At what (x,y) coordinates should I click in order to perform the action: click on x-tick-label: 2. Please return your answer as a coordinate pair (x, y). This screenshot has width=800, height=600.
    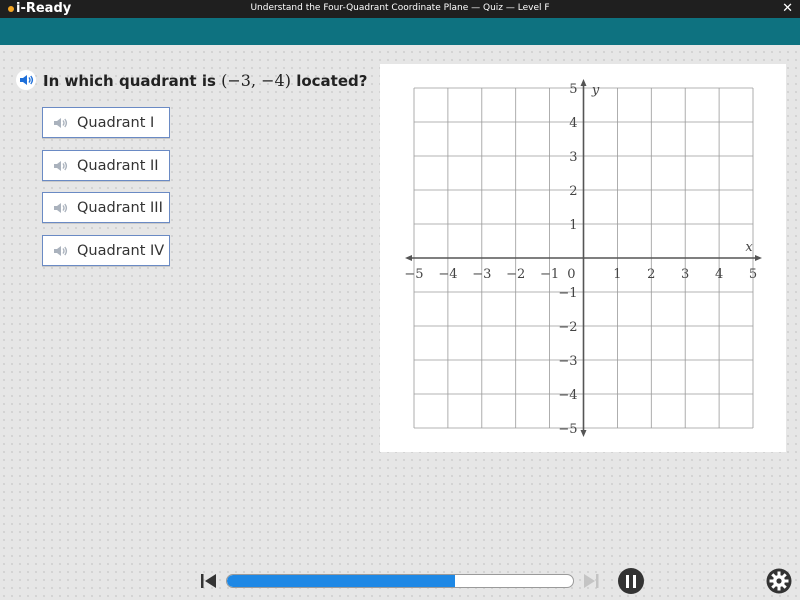
    Looking at the image, I should click on (651, 274).